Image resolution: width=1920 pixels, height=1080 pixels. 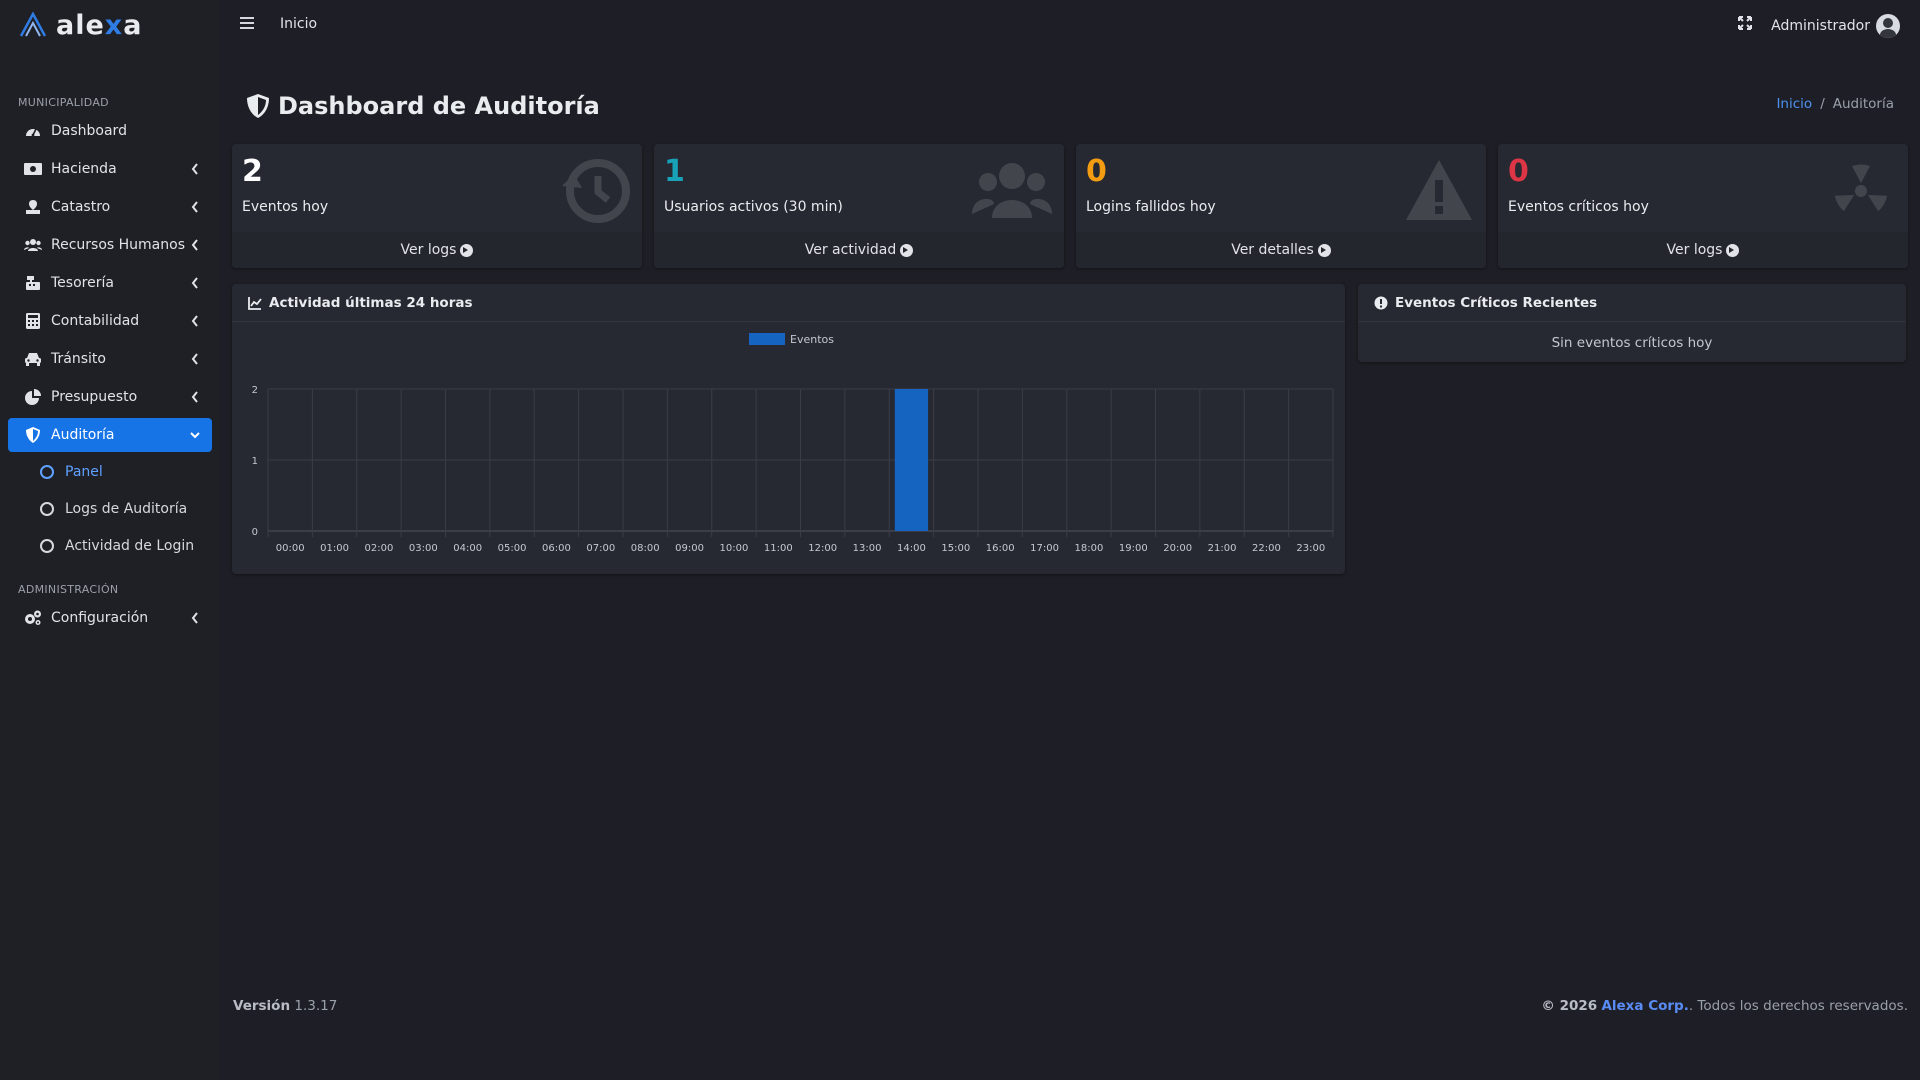 I want to click on stat-box-logins-fallidos: 0 Logins fallidos hoy Ver detalles, so click(x=1281, y=206).